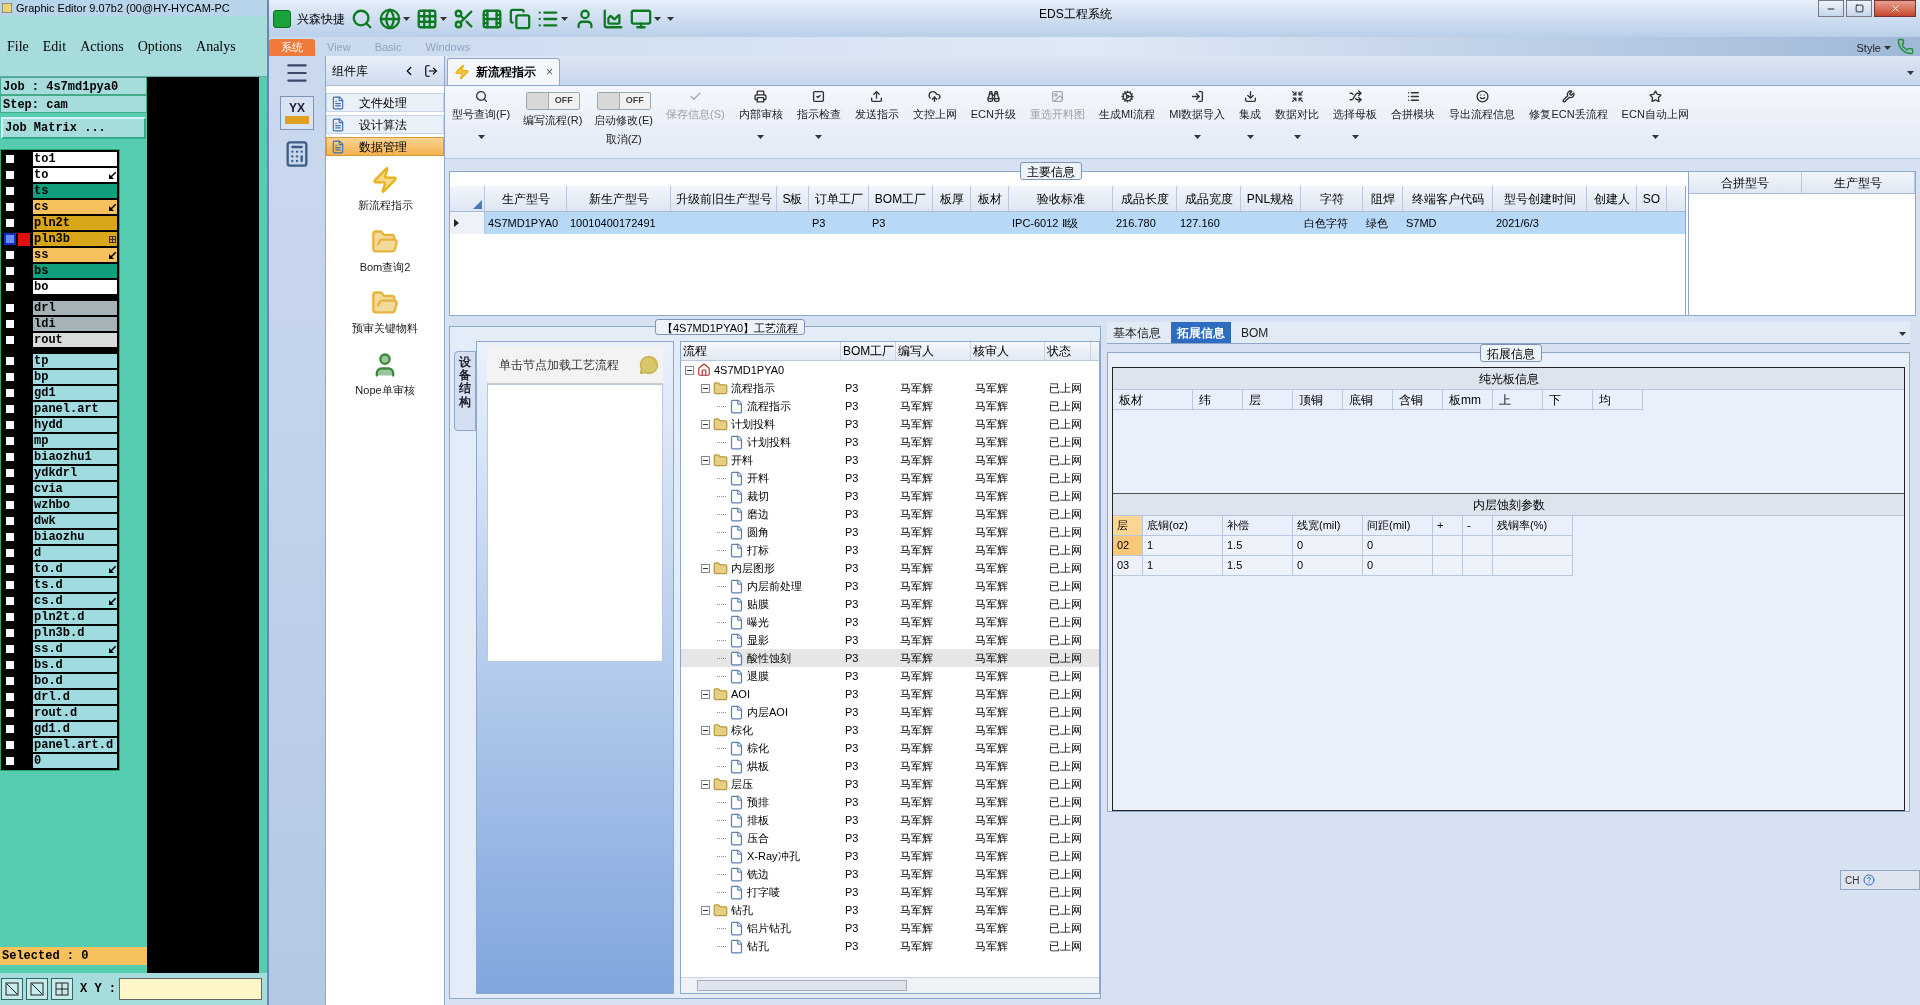 Image resolution: width=1920 pixels, height=1005 pixels. Describe the element at coordinates (1612, 198) in the screenshot. I see `column-header: 创建人` at that location.